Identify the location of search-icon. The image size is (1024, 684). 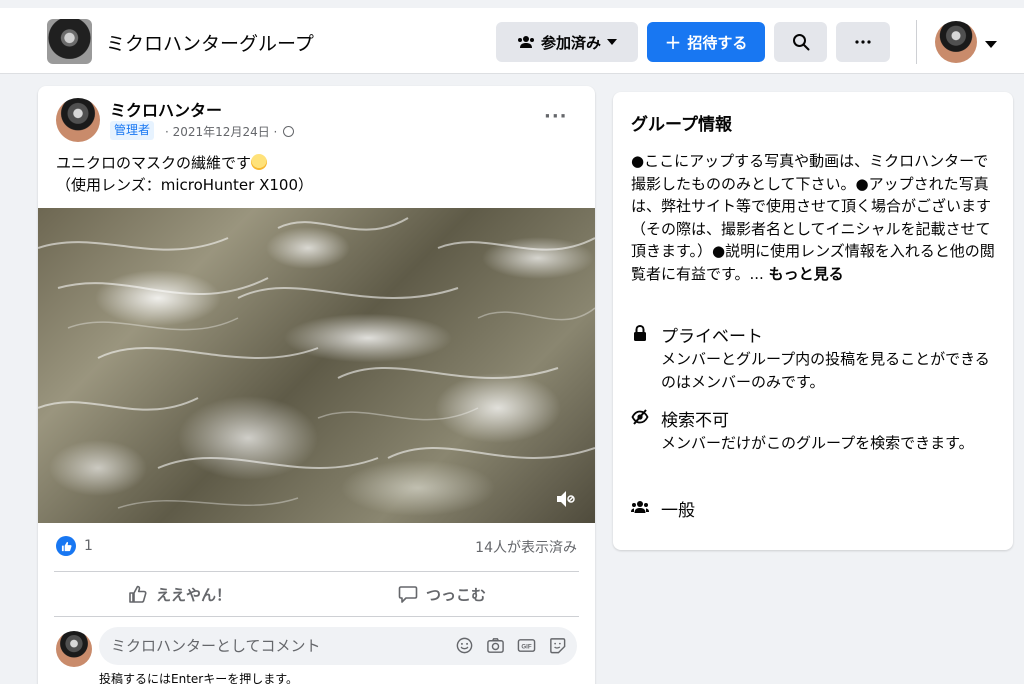
(800, 42).